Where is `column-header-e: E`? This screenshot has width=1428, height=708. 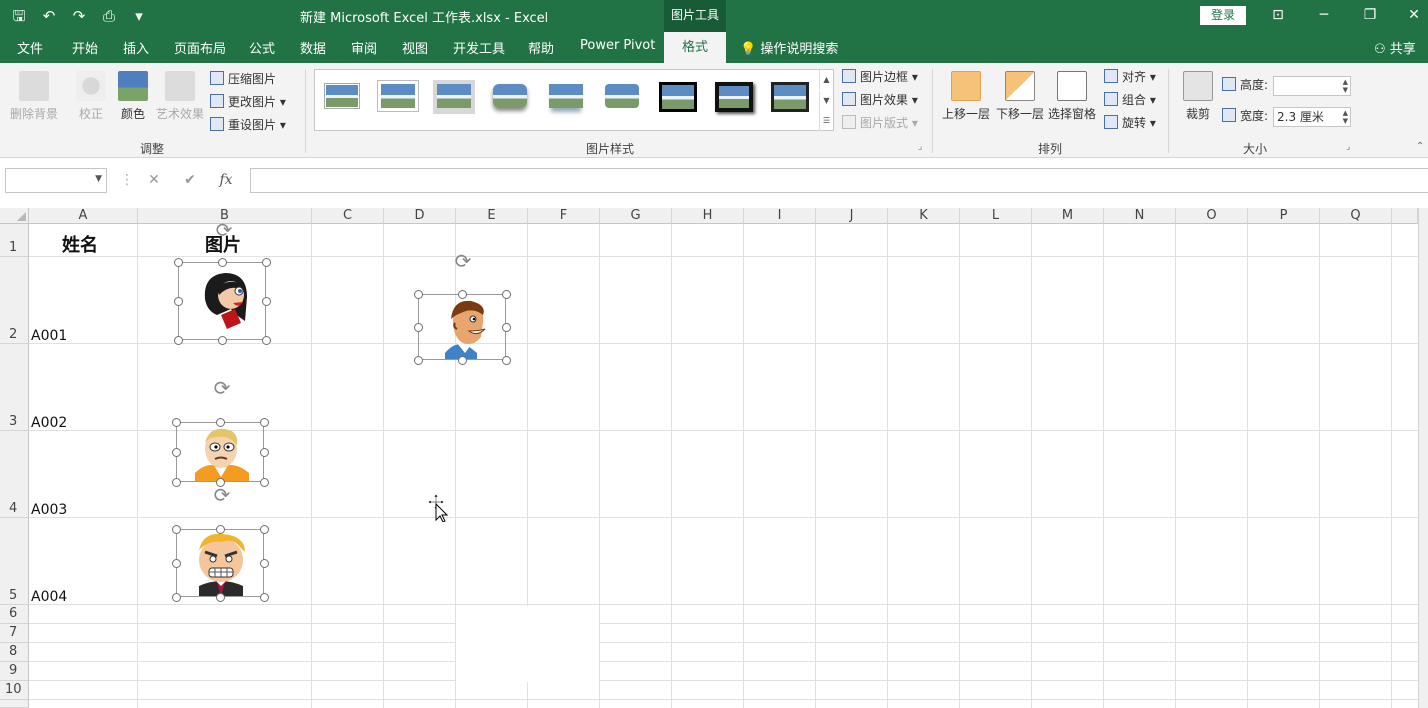
column-header-e: E is located at coordinates (492, 216).